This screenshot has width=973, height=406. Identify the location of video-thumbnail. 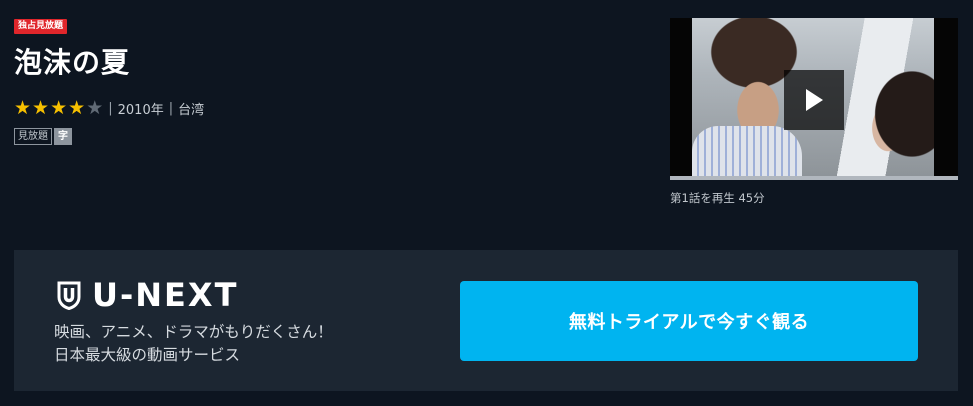
(814, 99).